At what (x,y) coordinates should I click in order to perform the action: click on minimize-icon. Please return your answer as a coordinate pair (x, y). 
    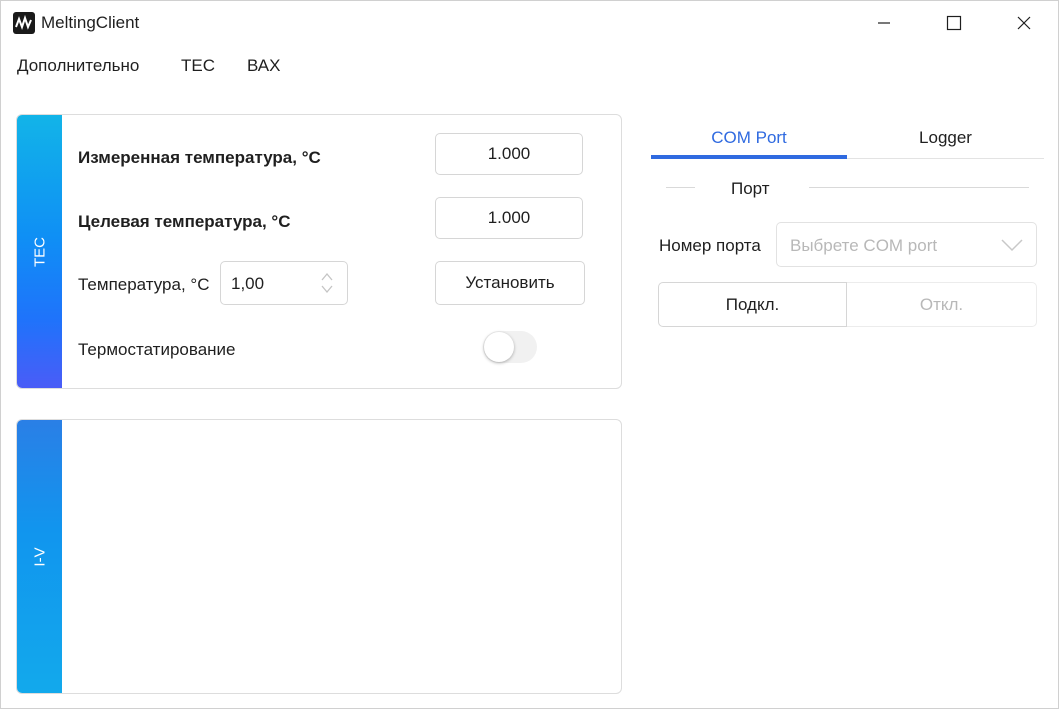
    Looking at the image, I should click on (884, 23).